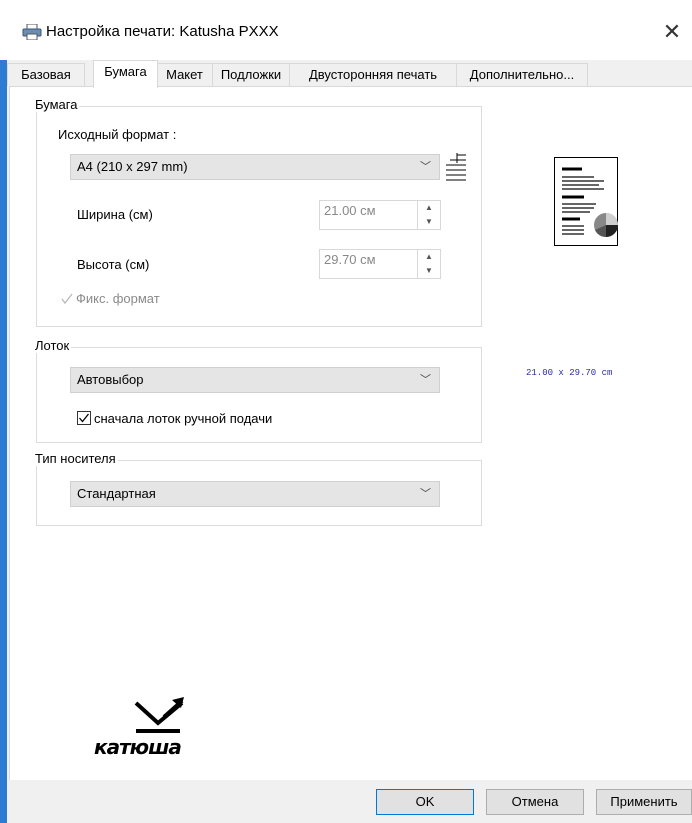 This screenshot has height=823, width=692. Describe the element at coordinates (373, 74) in the screenshot. I see `tab-duplex: Двусторонняя печать` at that location.